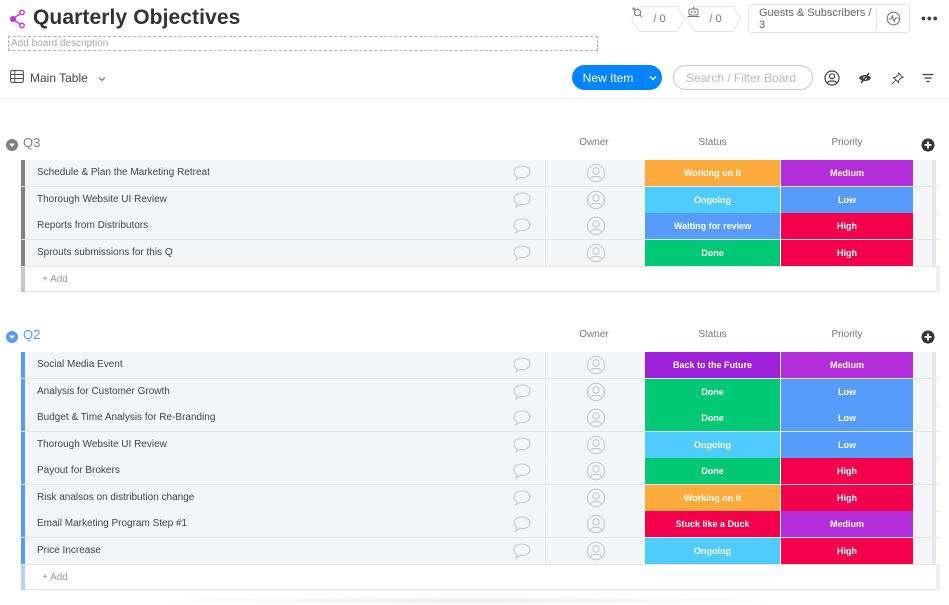  What do you see at coordinates (832, 78) in the screenshot?
I see `person-filter-icon` at bounding box center [832, 78].